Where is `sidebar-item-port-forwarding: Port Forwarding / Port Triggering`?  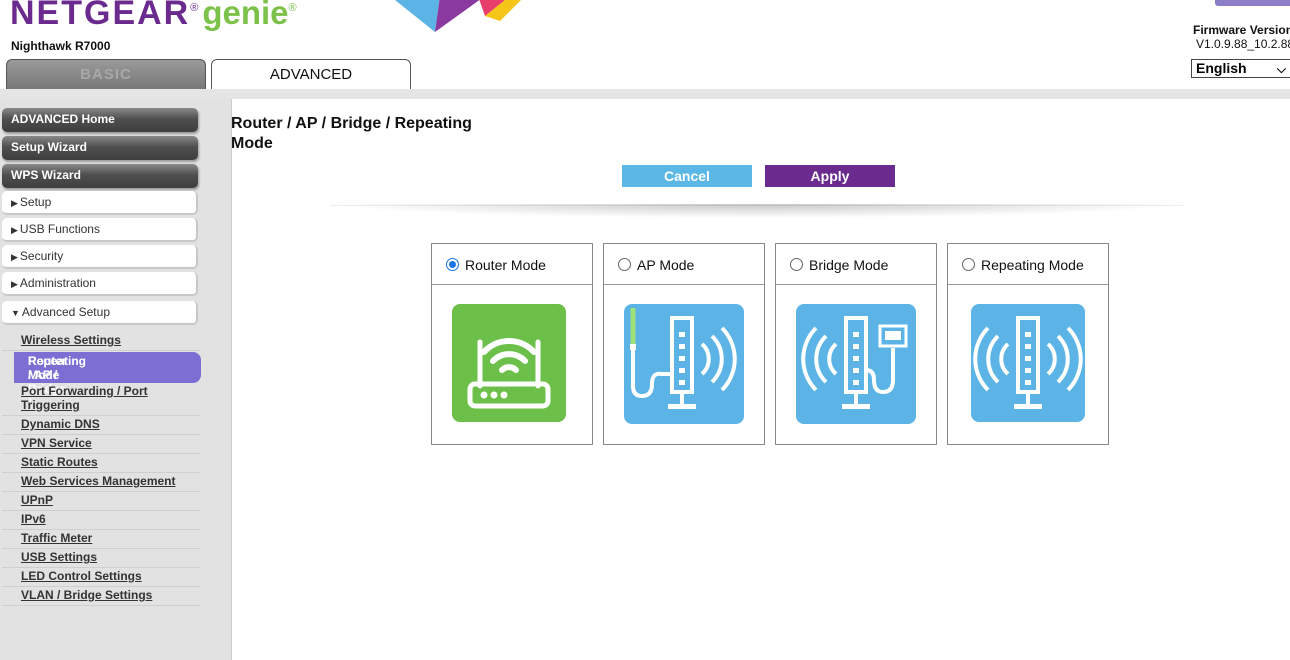 sidebar-item-port-forwarding: Port Forwarding / Port Triggering is located at coordinates (84, 398).